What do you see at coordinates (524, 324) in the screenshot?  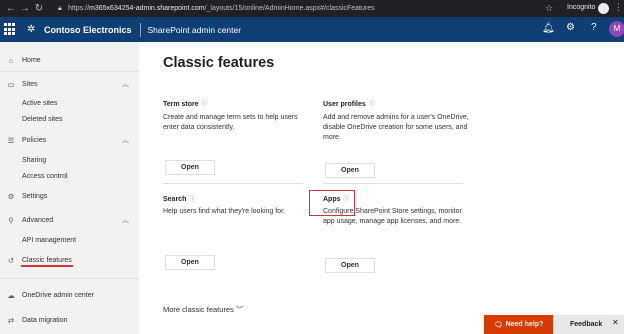 I see `need-help-label: Need help?` at bounding box center [524, 324].